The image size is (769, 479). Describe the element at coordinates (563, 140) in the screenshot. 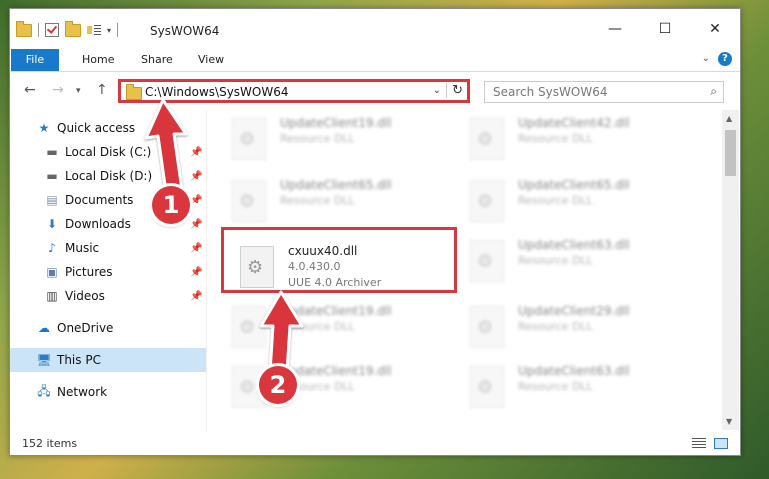

I see `file-item: UpdateClient42.dll Resource DLL` at that location.